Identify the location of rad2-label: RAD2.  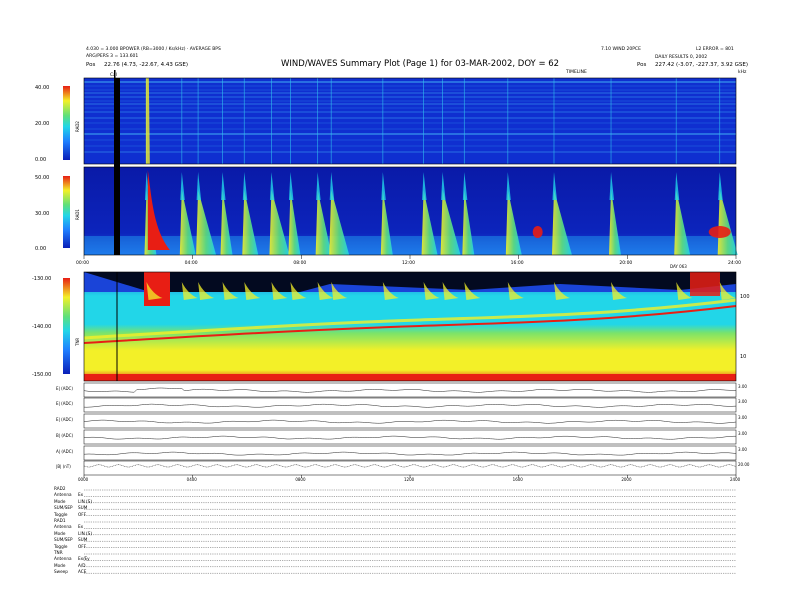
(77, 126).